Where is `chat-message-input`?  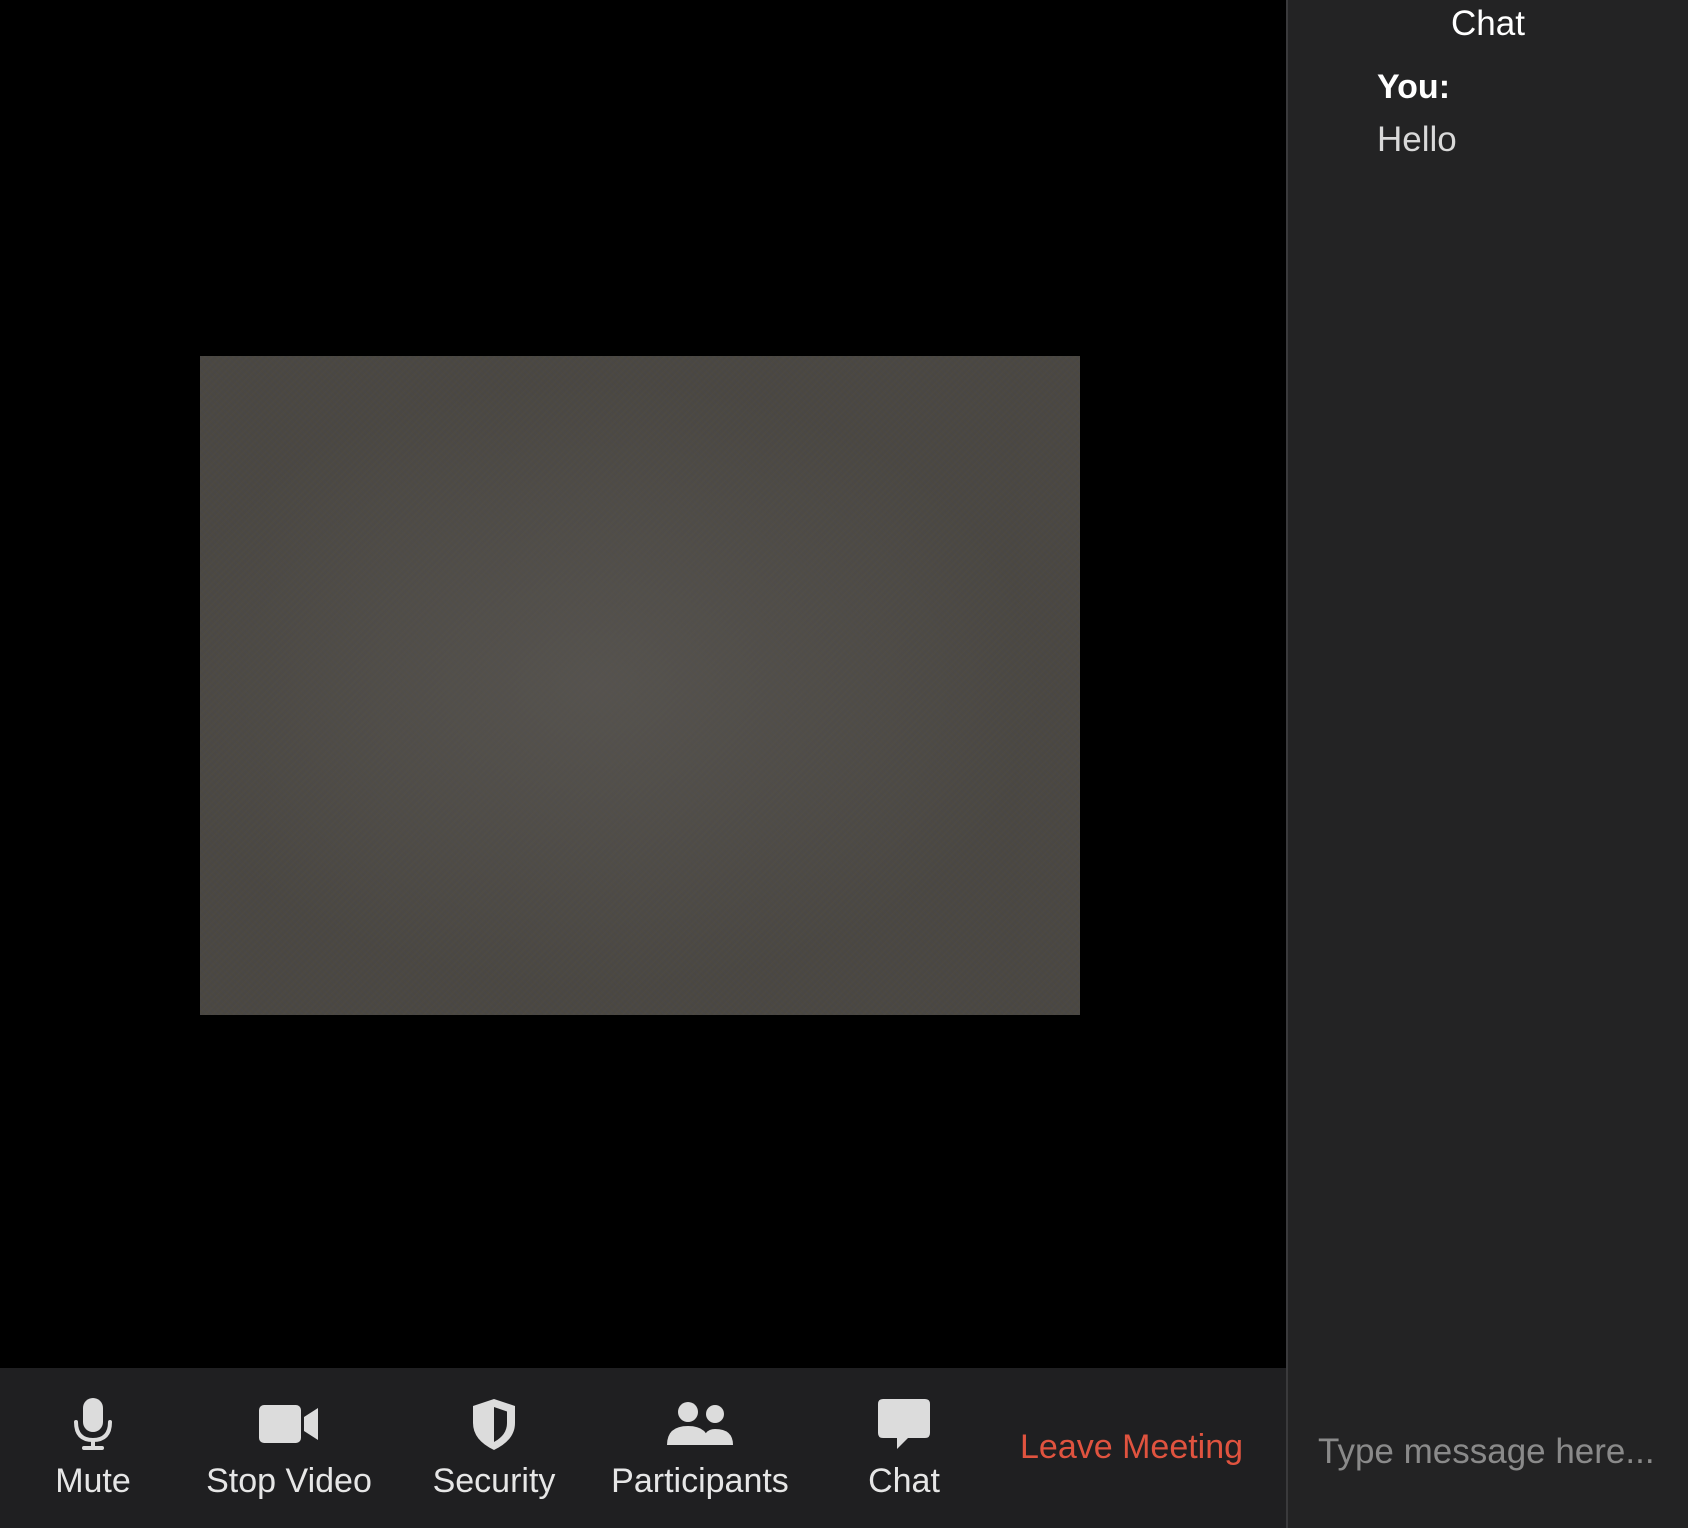
chat-message-input is located at coordinates (1498, 1452).